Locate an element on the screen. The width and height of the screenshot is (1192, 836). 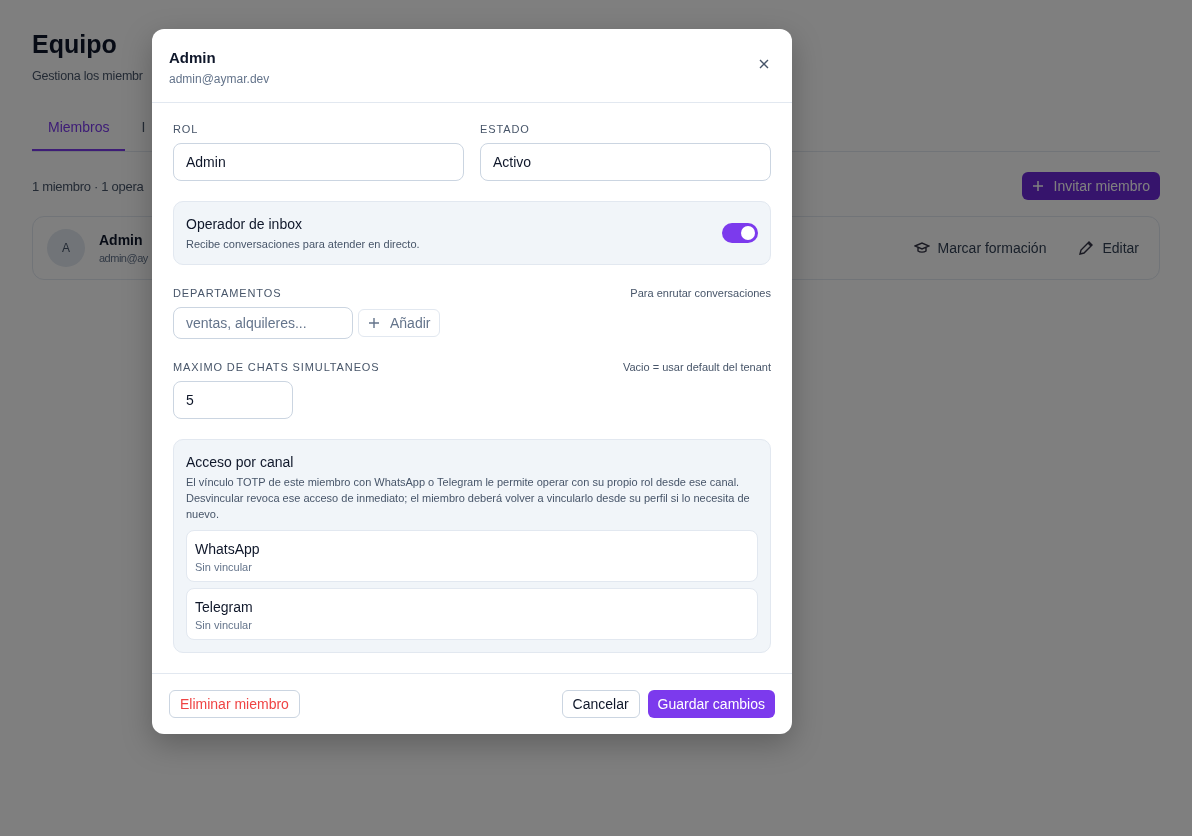
field-label: ESTADO is located at coordinates (505, 129).